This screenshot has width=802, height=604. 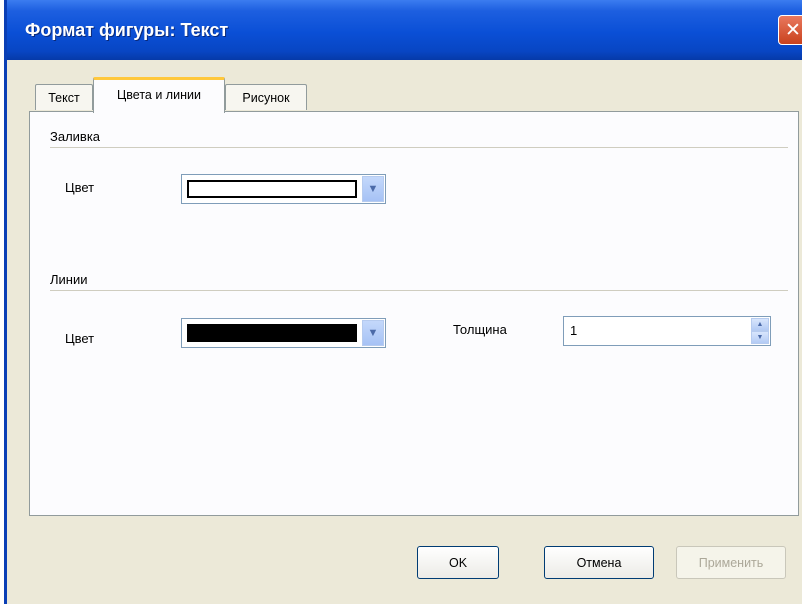 I want to click on tab-text: Текст, so click(x=64, y=97).